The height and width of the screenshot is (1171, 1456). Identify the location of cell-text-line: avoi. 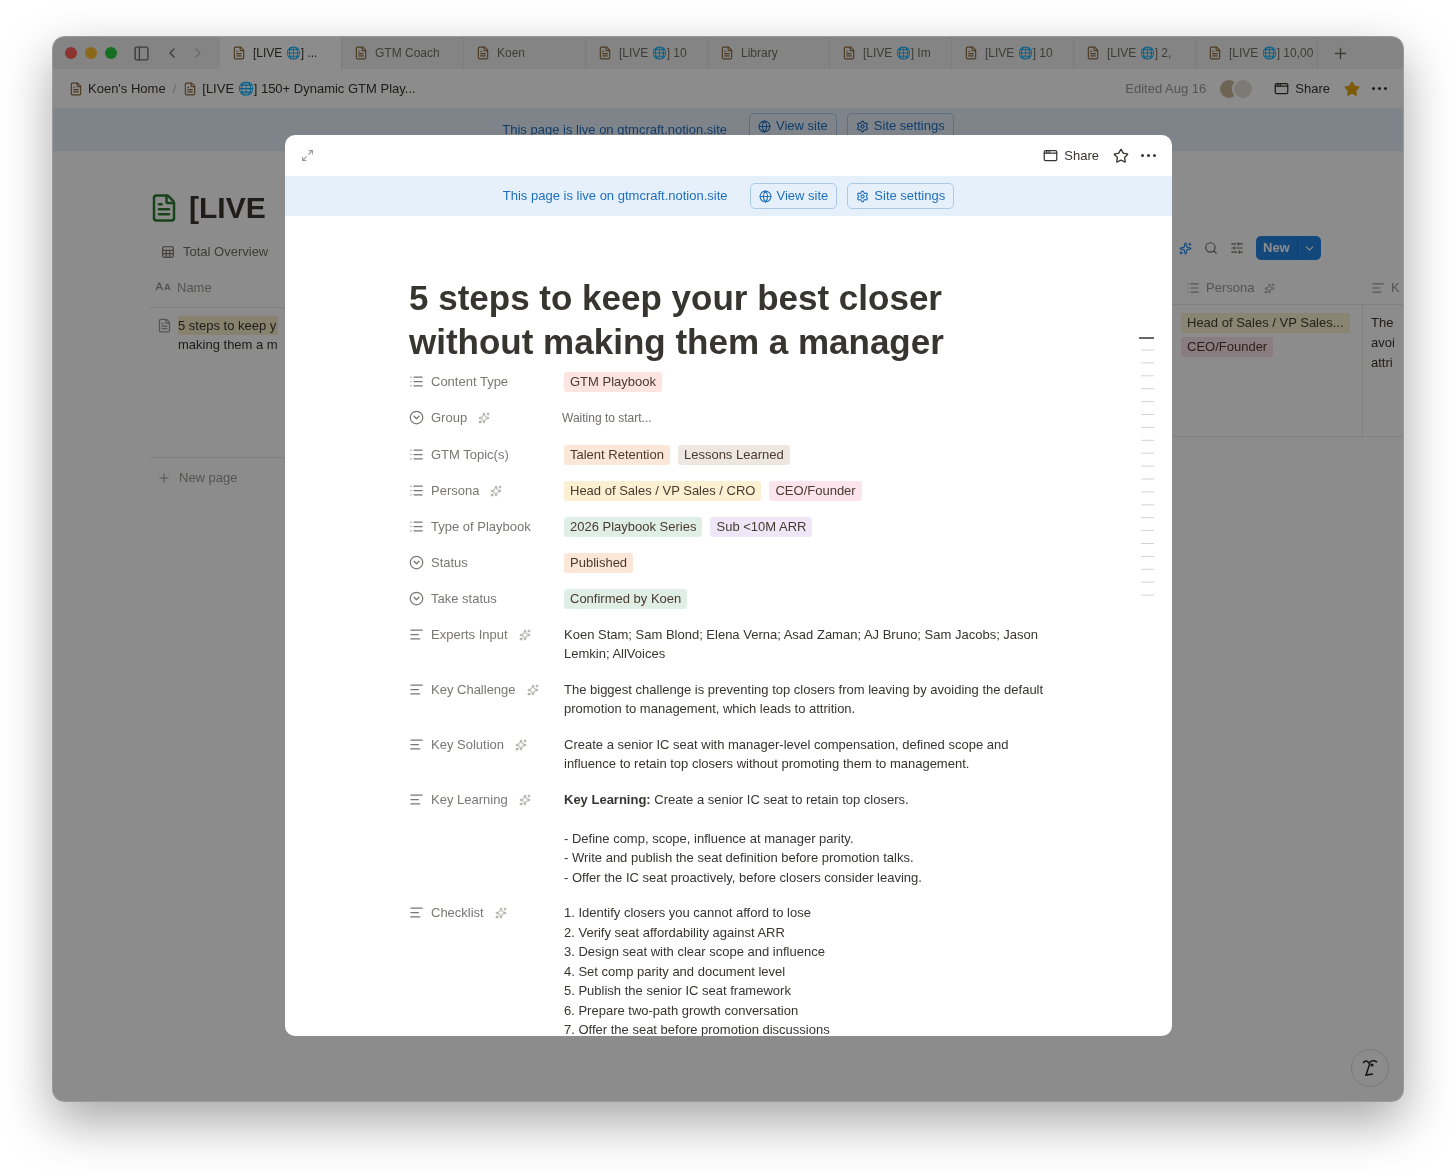
(1383, 343).